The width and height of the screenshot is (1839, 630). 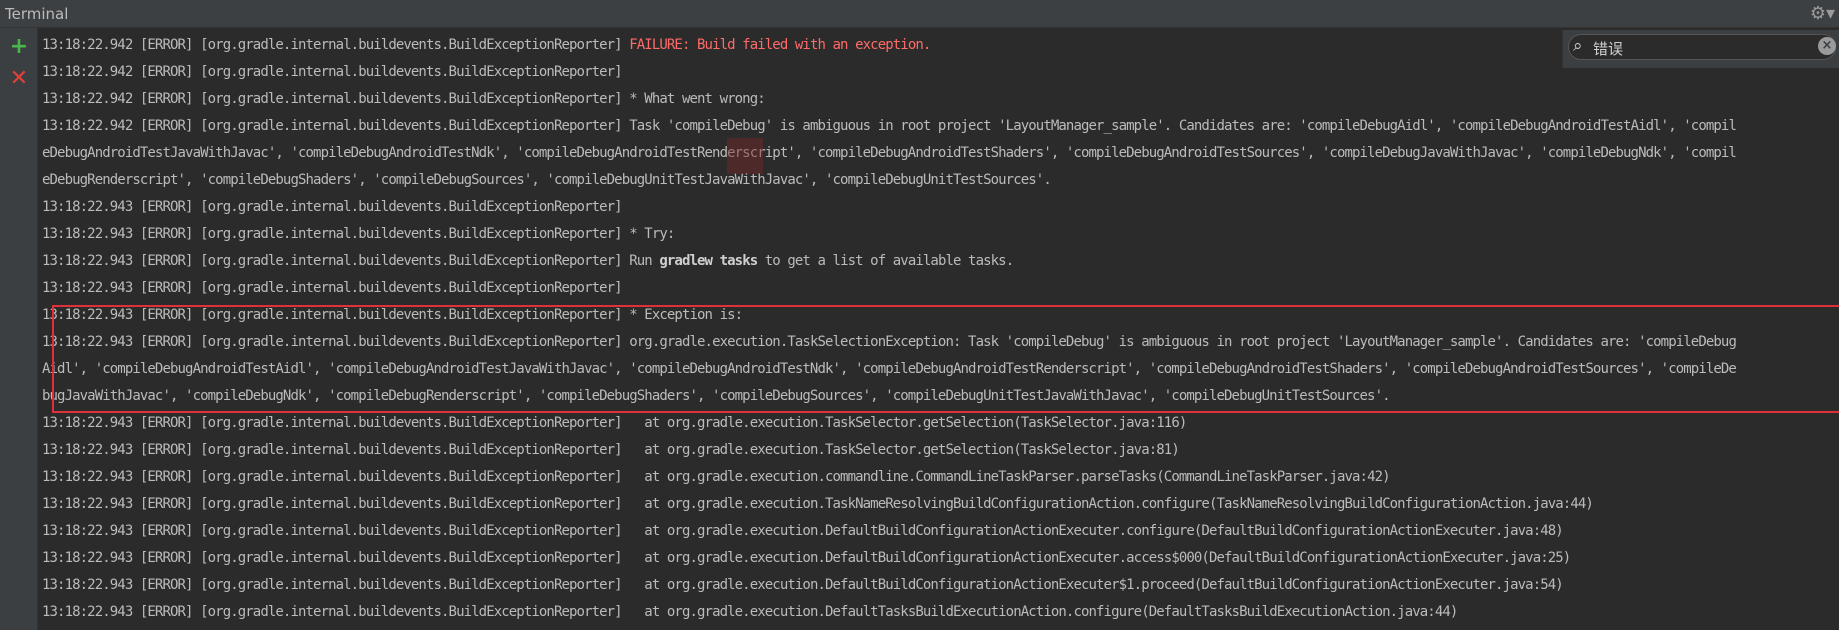 What do you see at coordinates (644, 261) in the screenshot?
I see `log-message: Run` at bounding box center [644, 261].